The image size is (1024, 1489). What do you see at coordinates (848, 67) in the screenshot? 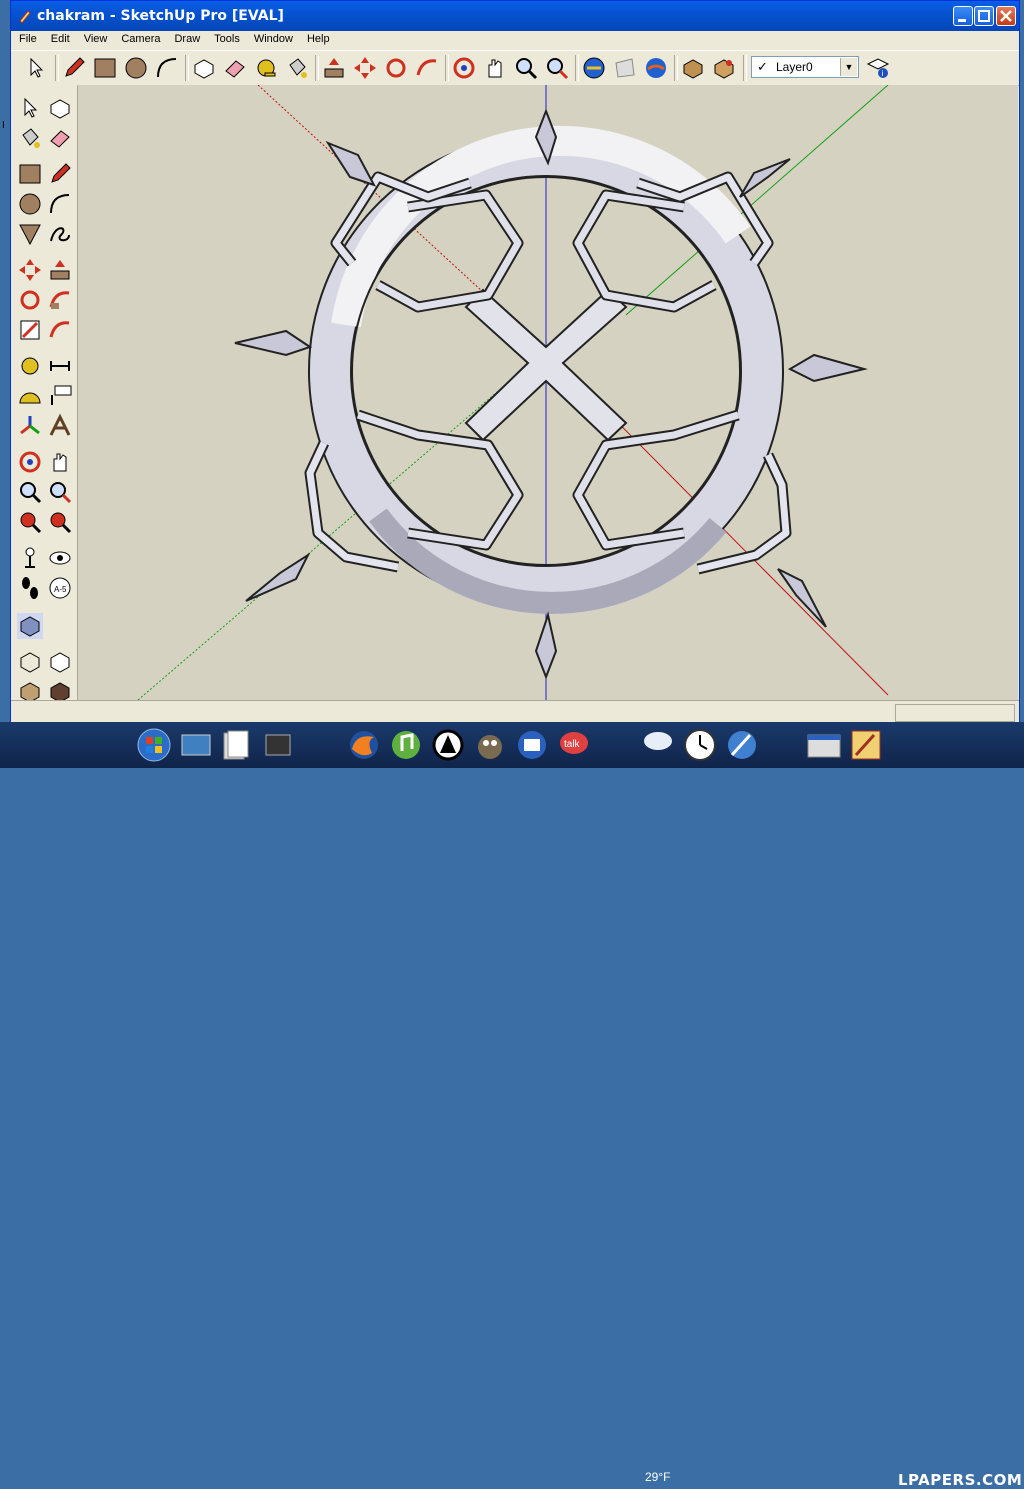
I see `chevron-down-icon: ▼` at bounding box center [848, 67].